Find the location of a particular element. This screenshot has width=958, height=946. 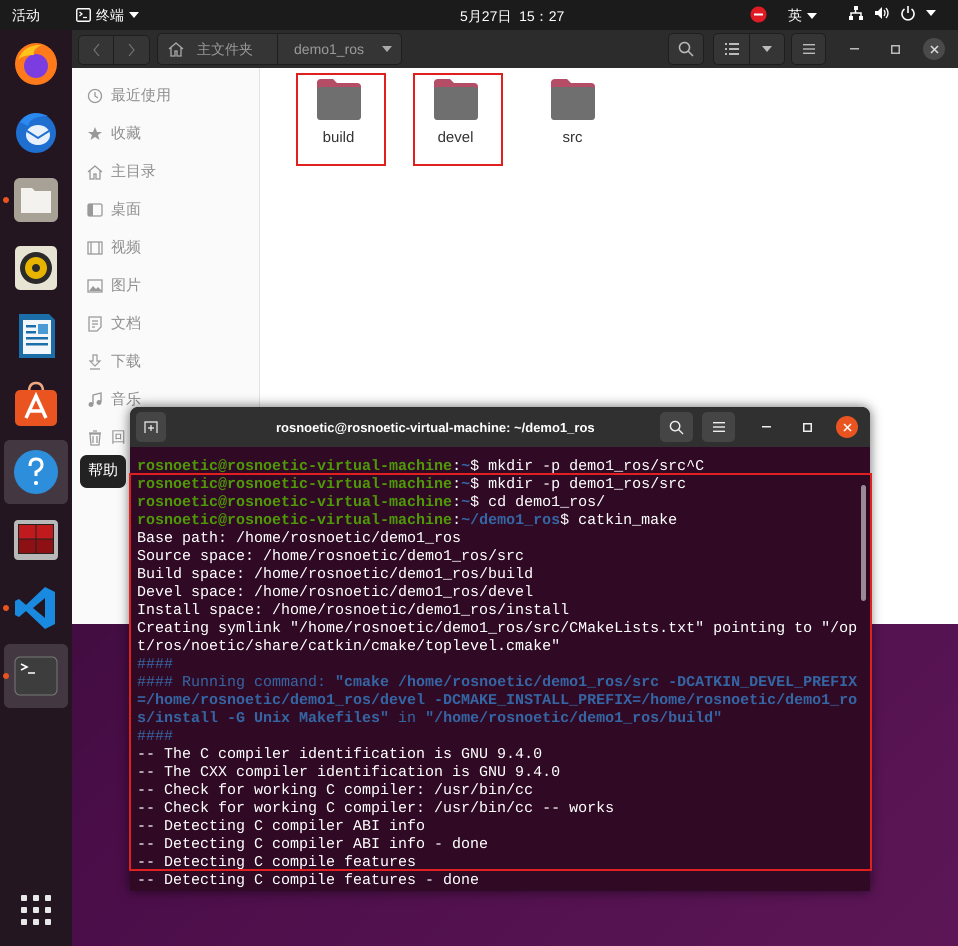

app-menu: 终端 is located at coordinates (107, 15).